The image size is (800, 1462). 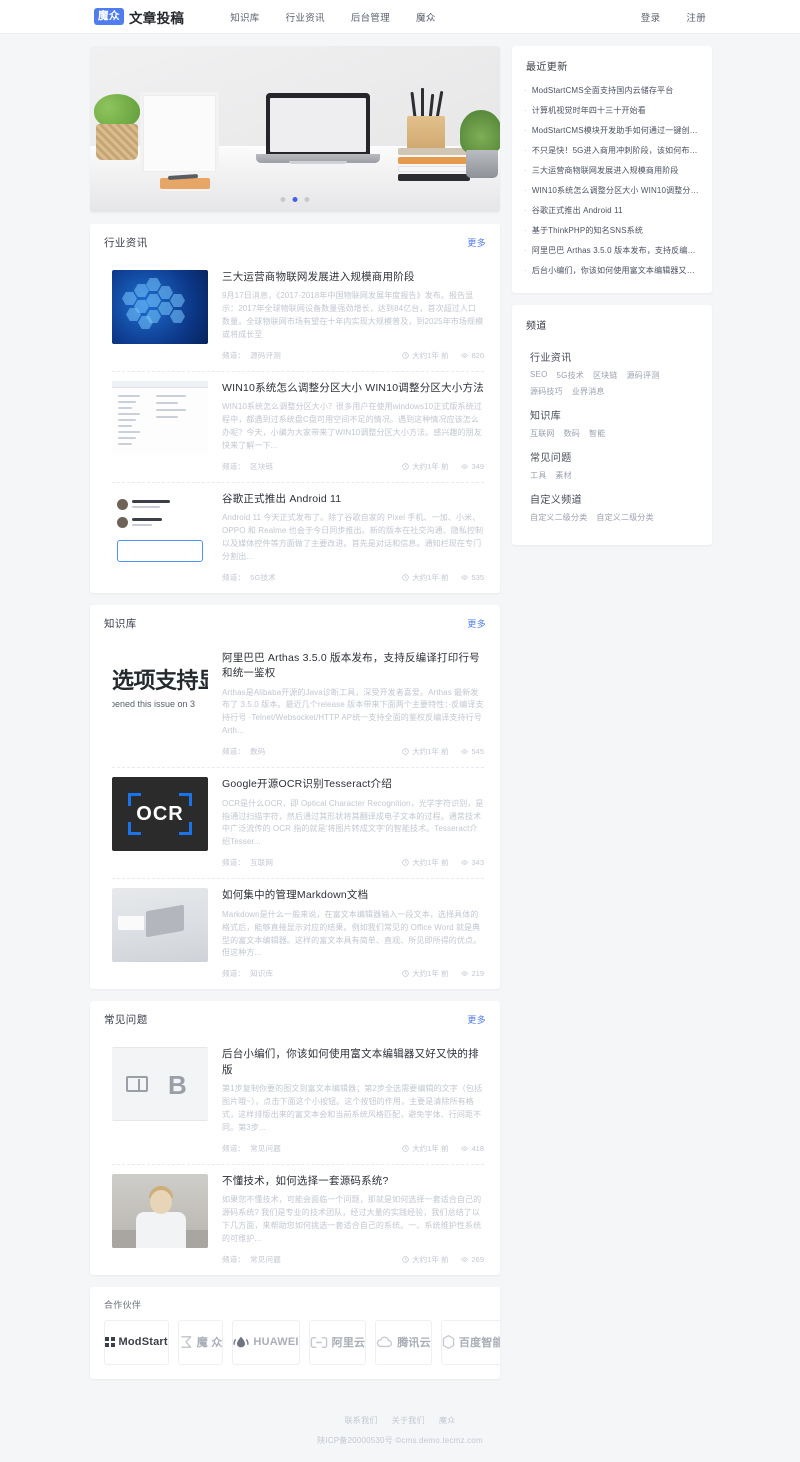 What do you see at coordinates (353, 895) in the screenshot?
I see `article-title: 如何集中的管理Markdown文档` at bounding box center [353, 895].